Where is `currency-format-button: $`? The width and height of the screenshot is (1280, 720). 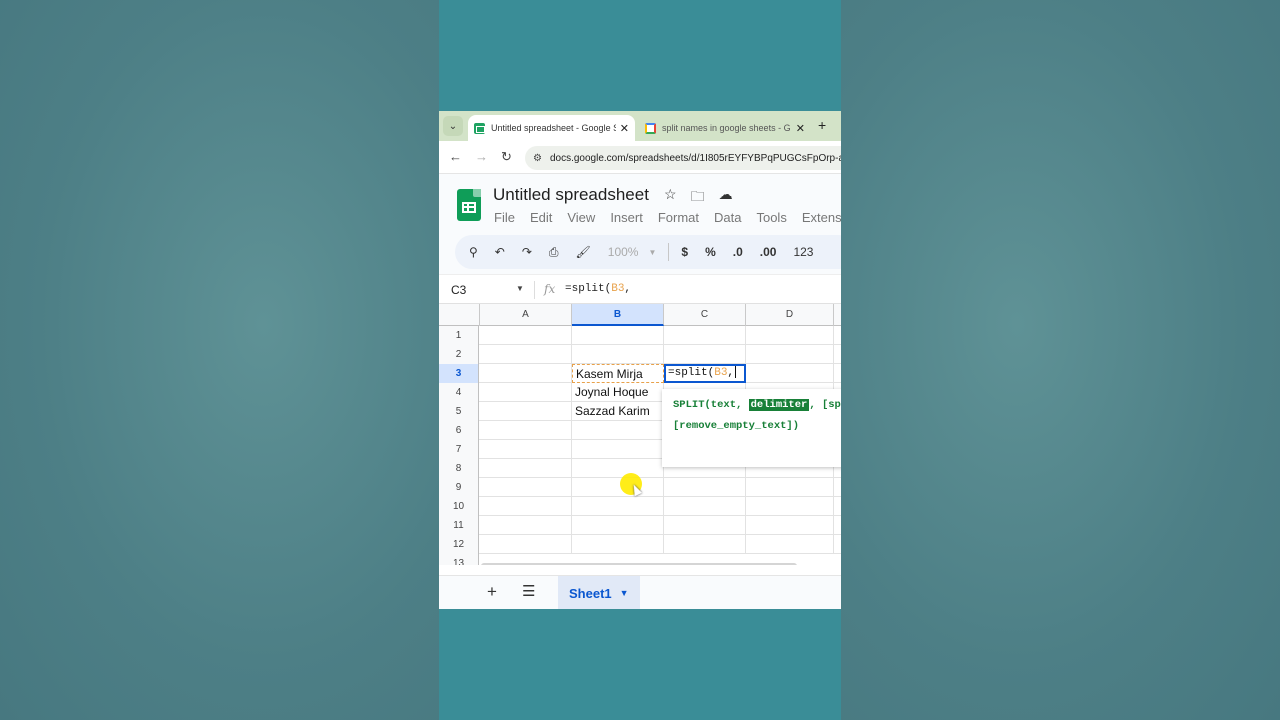 currency-format-button: $ is located at coordinates (684, 252).